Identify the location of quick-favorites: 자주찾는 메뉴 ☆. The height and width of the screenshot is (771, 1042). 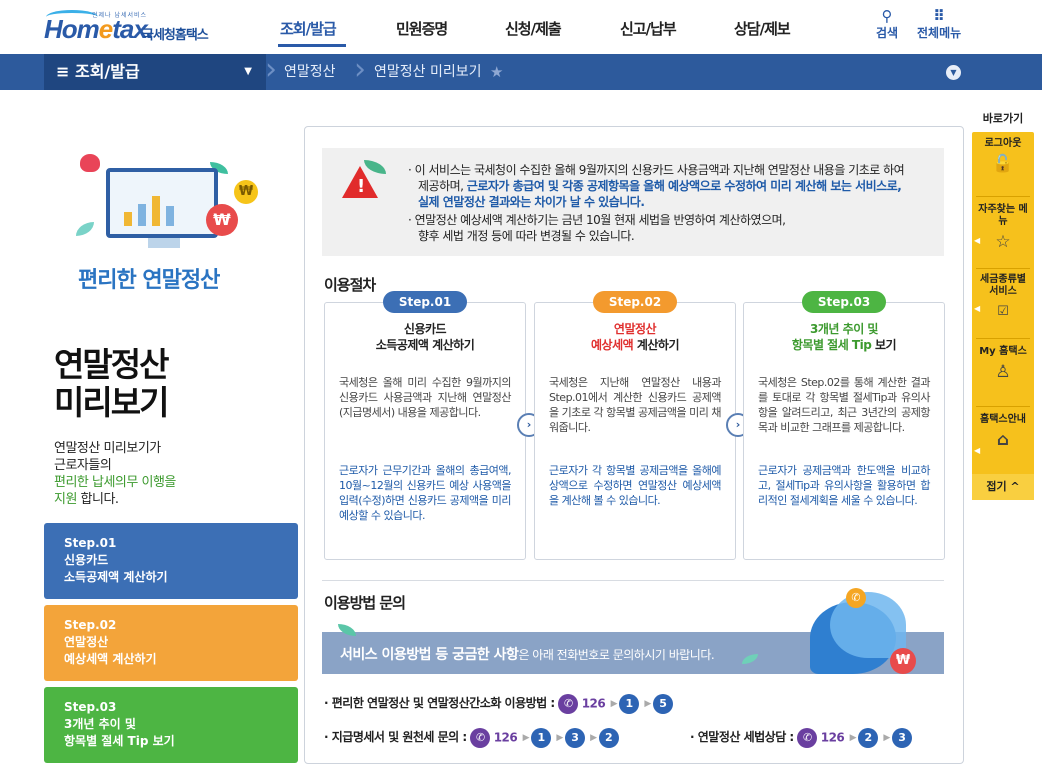
(1003, 228).